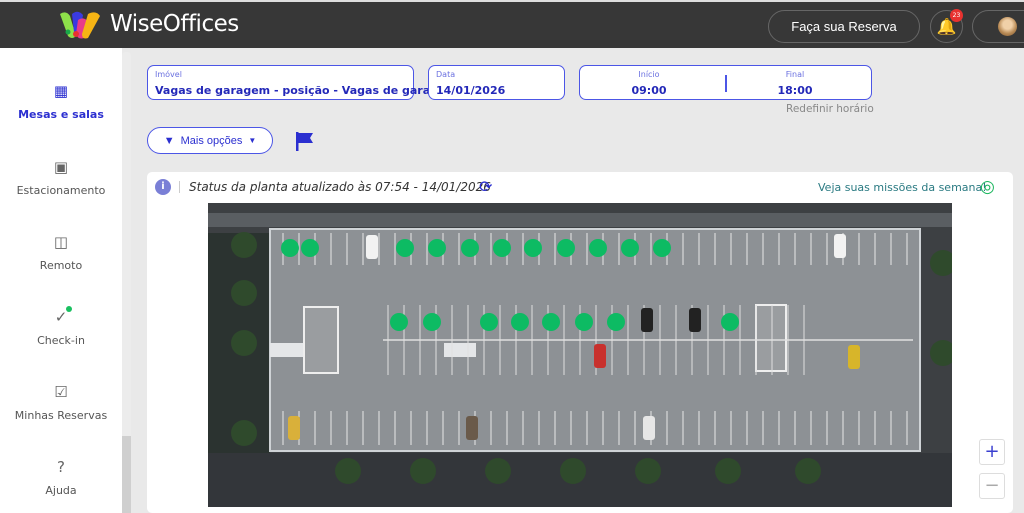  I want to click on time-range-field: Início 09:00 Final 18:00, so click(725, 82).